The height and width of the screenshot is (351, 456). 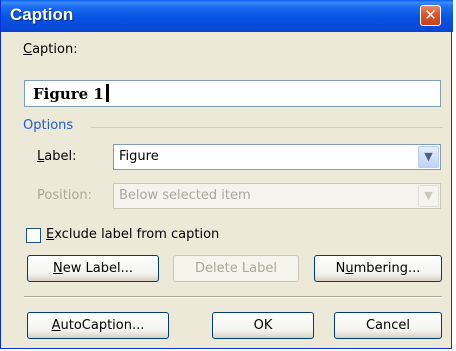 What do you see at coordinates (232, 93) in the screenshot?
I see `caption-input: Figure 1` at bounding box center [232, 93].